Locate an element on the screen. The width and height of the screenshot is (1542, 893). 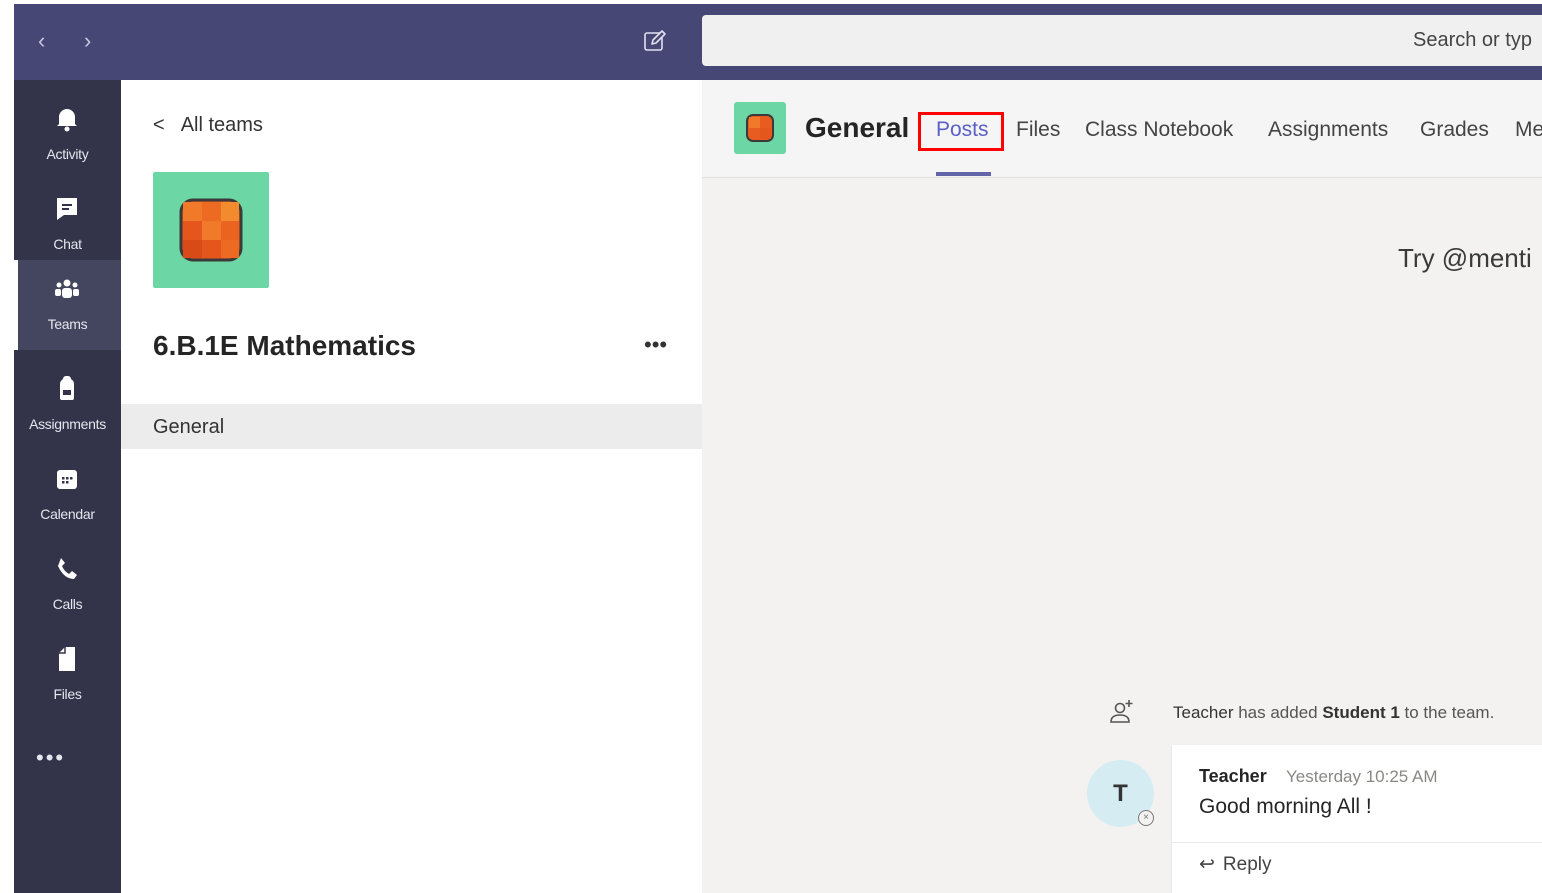
all-teams-link: < All teams is located at coordinates (208, 125).